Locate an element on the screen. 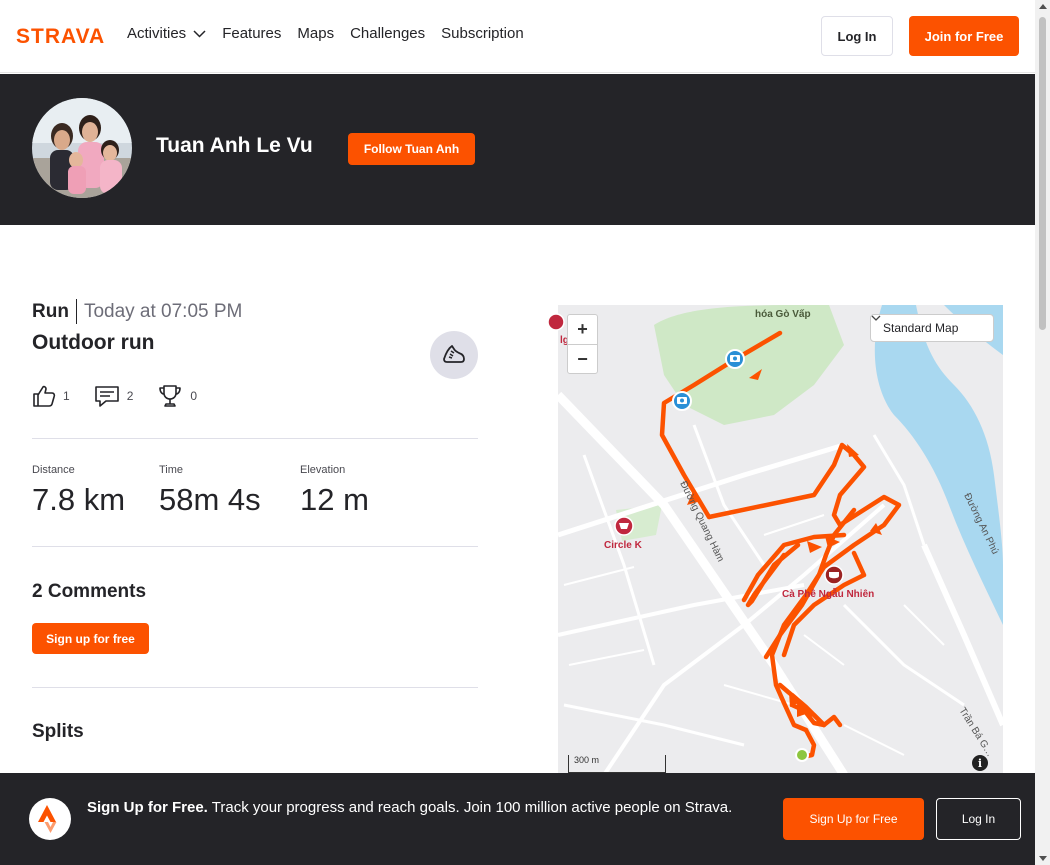 The height and width of the screenshot is (865, 1050). map-style-select: Standard Map is located at coordinates (932, 328).